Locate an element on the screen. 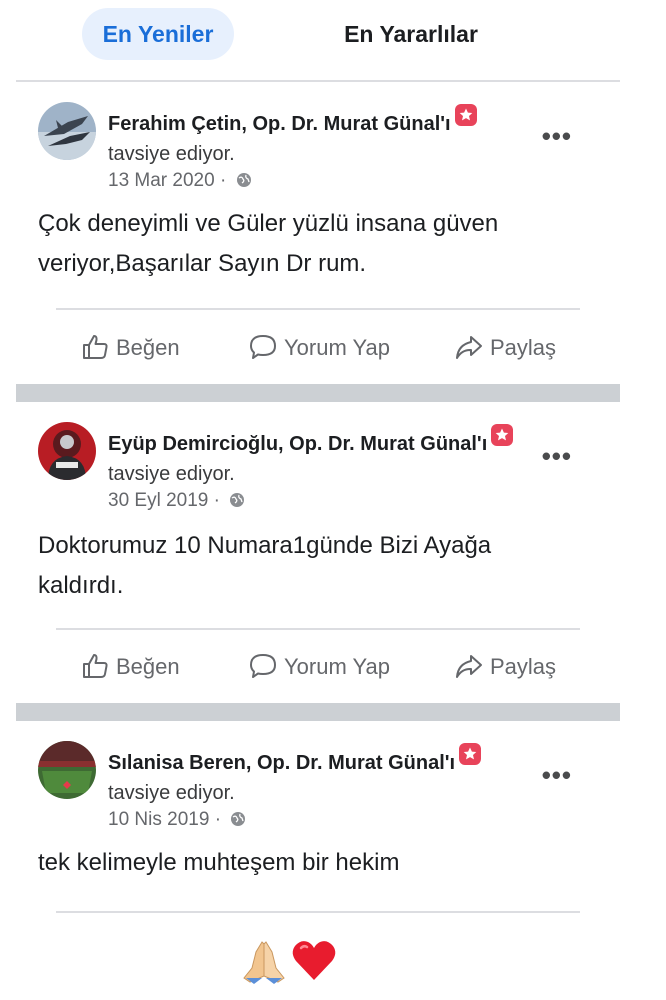 This screenshot has height=1000, width=666. post-meta: 10 Nis 2019 · is located at coordinates (177, 820).